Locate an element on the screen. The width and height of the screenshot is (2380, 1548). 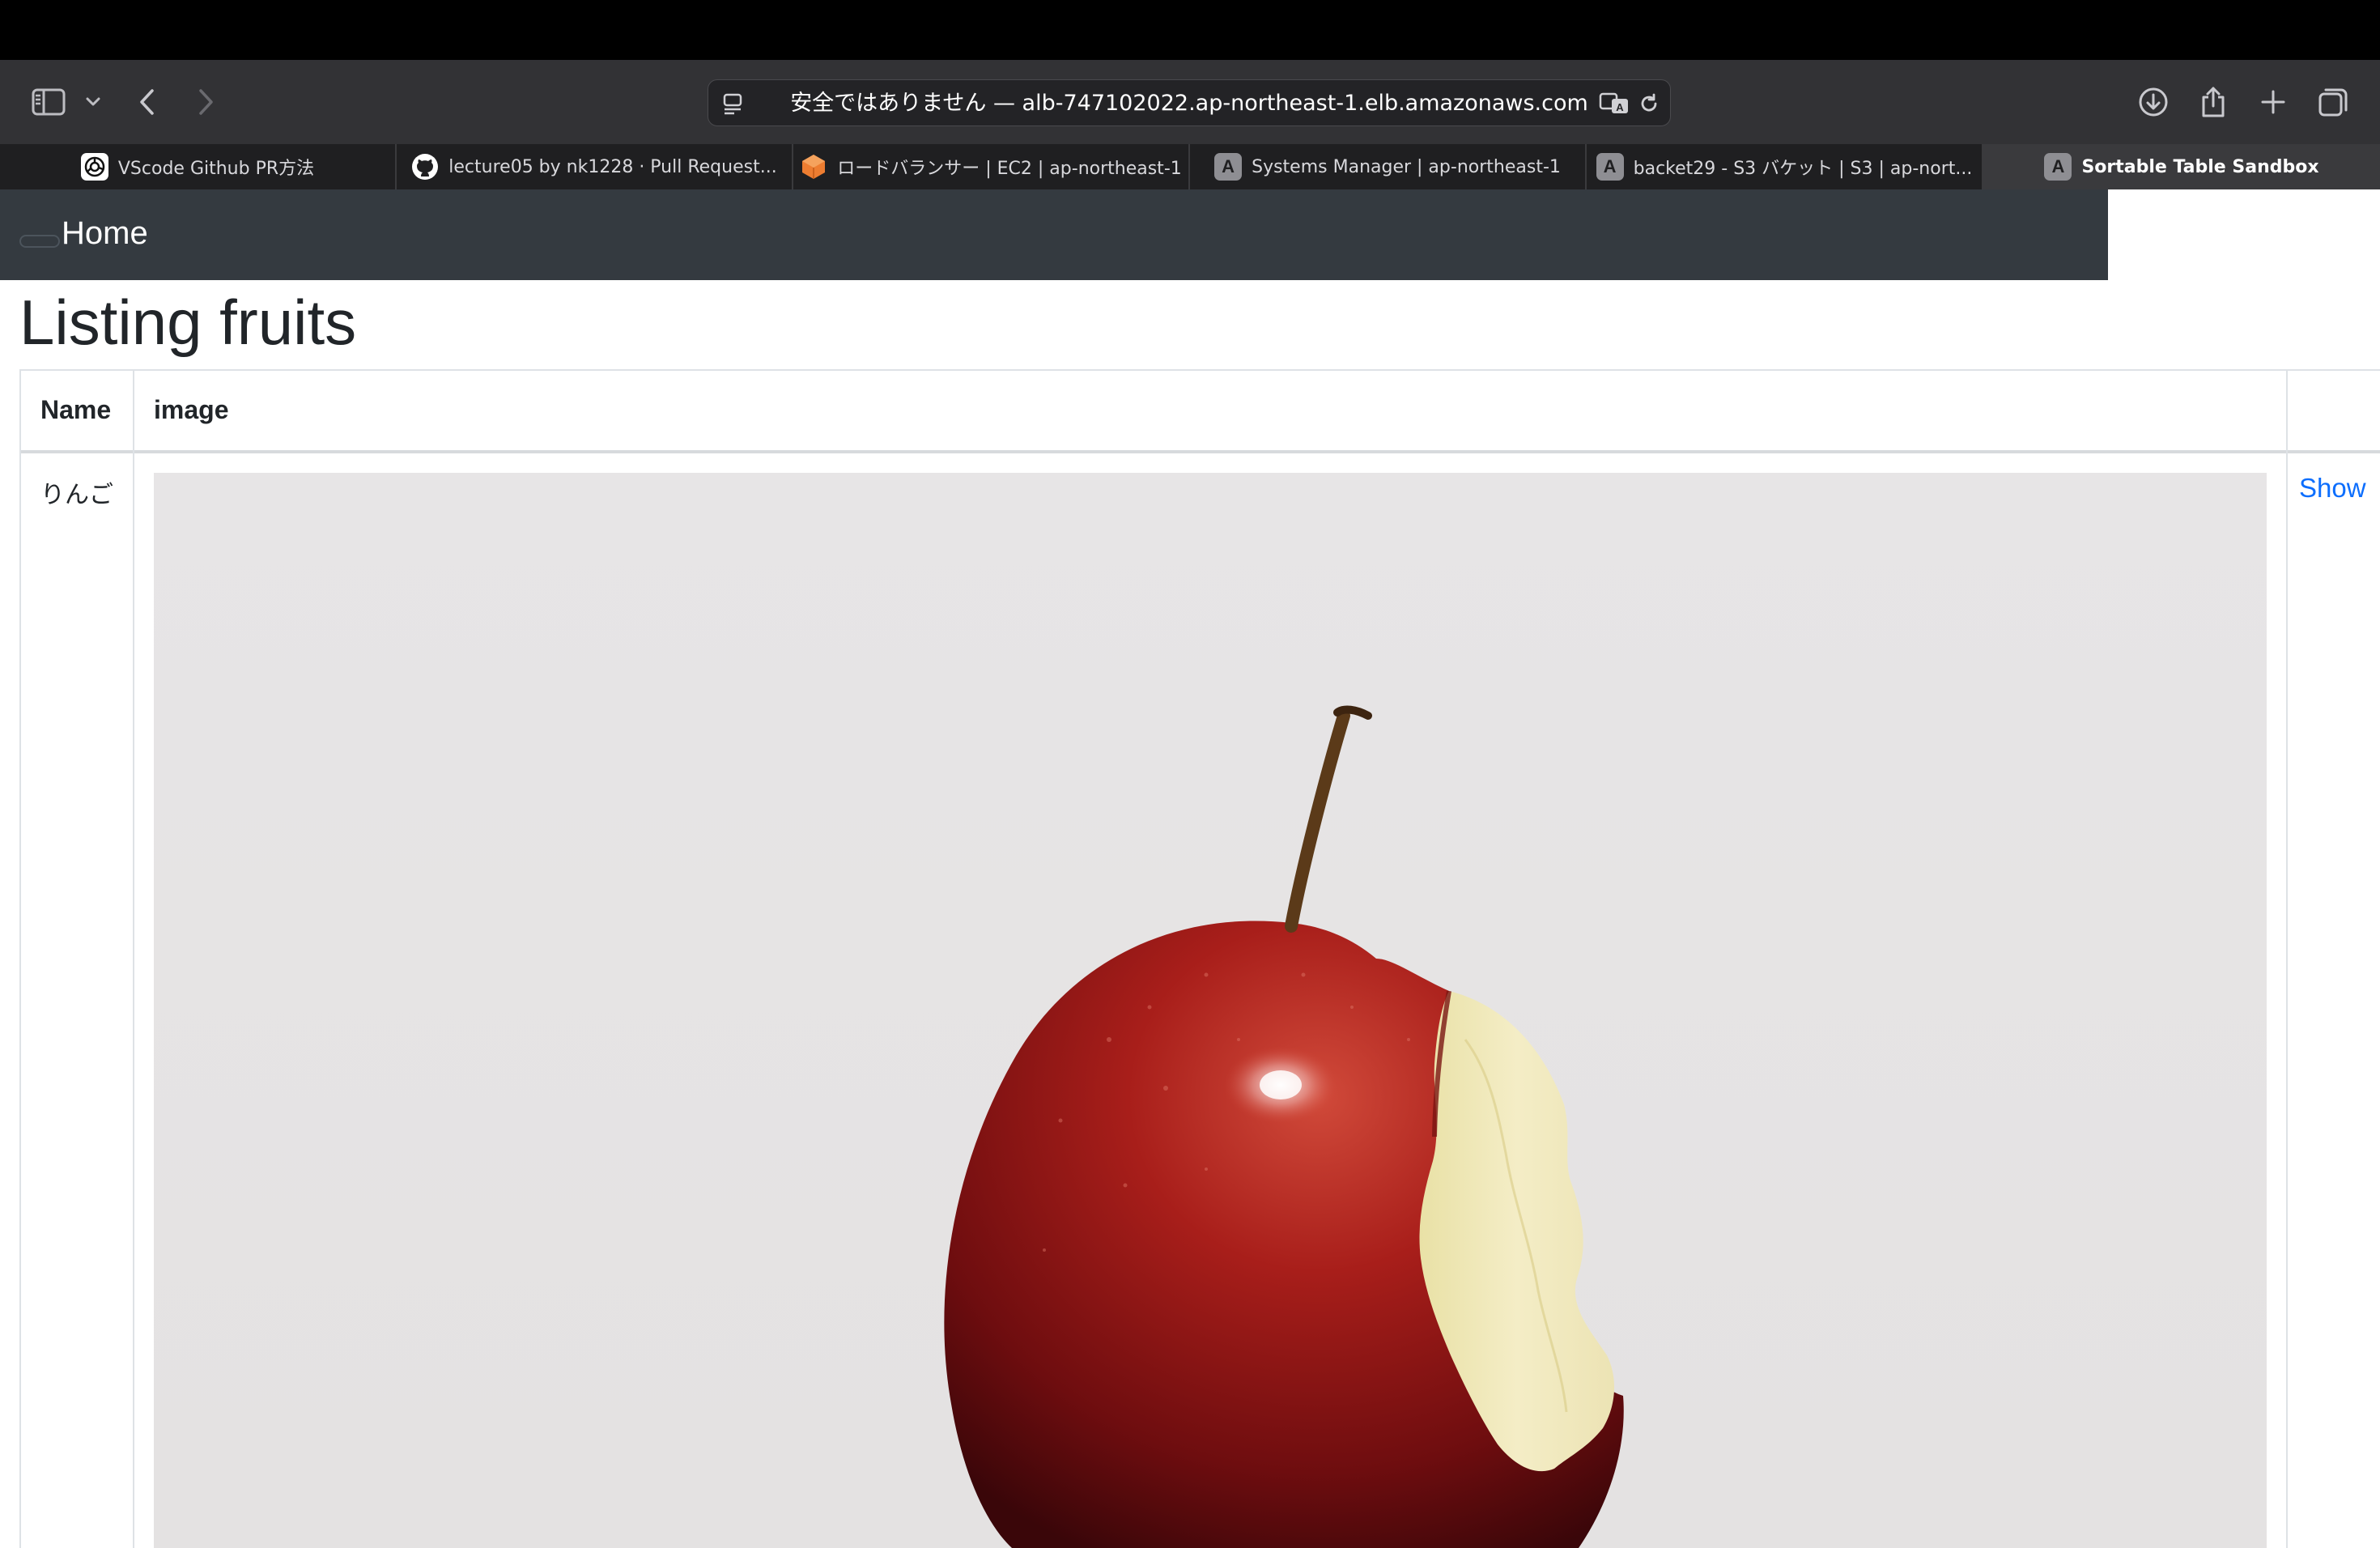
github-icon is located at coordinates (425, 167).